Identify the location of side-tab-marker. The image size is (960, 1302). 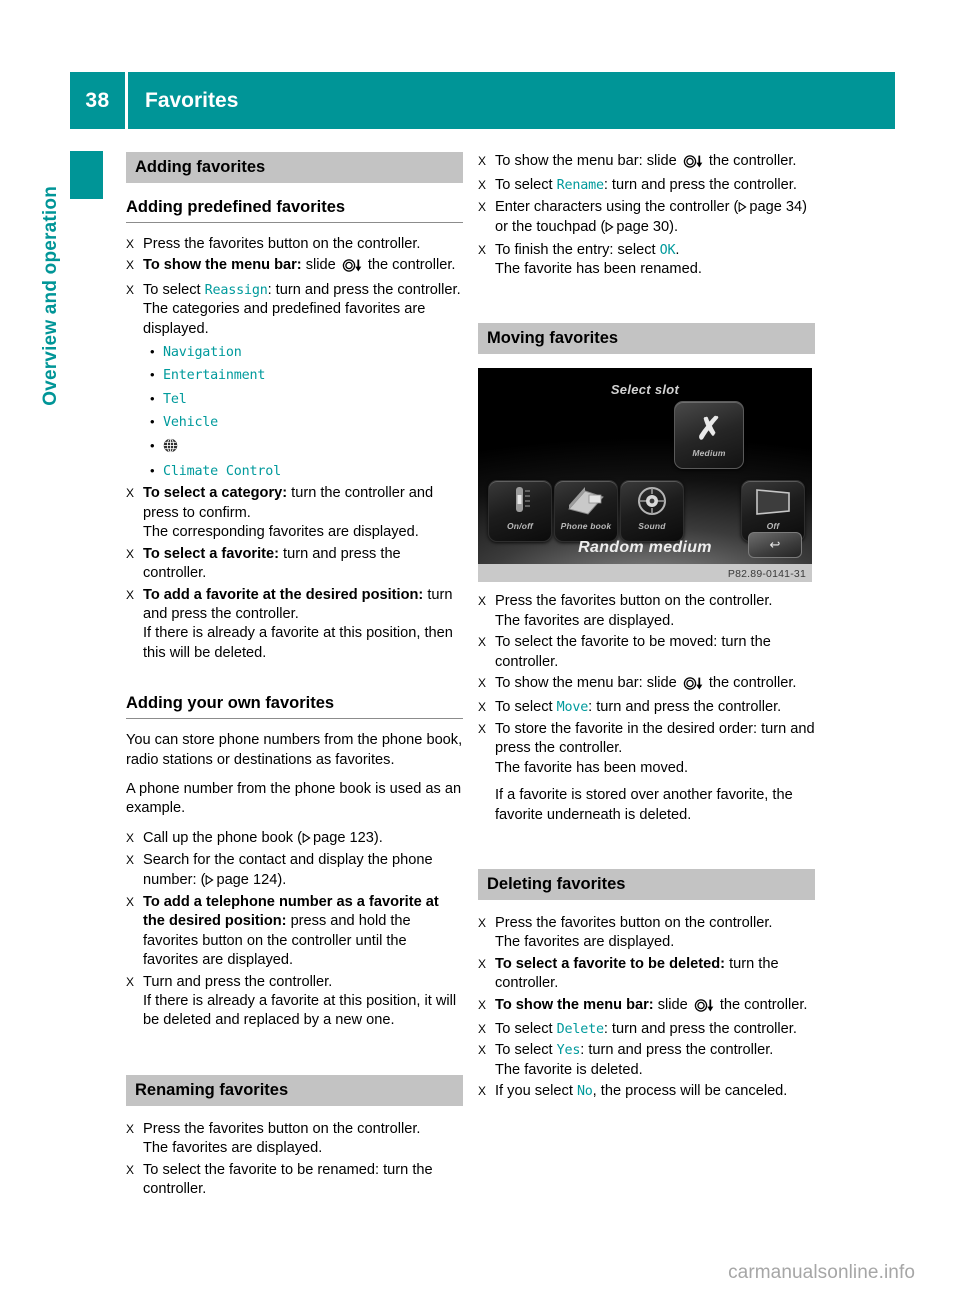
(86, 175).